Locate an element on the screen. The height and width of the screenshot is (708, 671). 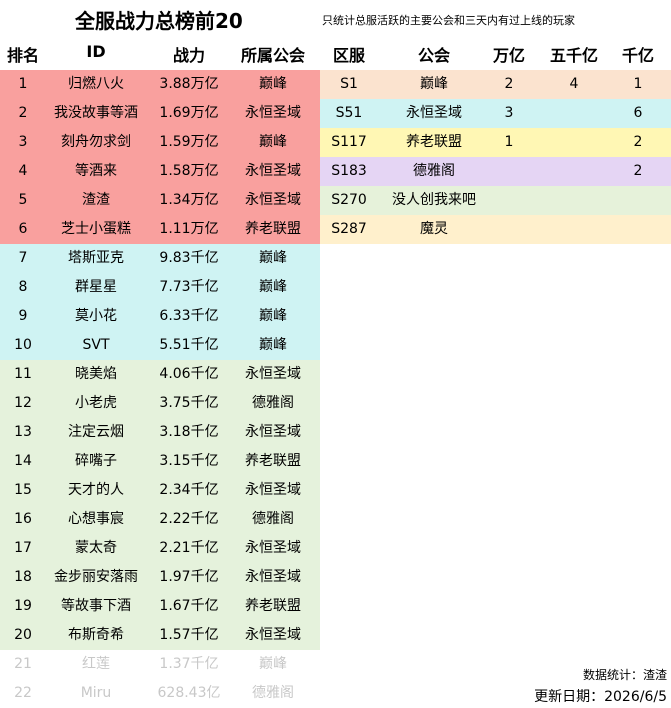
player-id-cell: 红莲 is located at coordinates (96, 664).